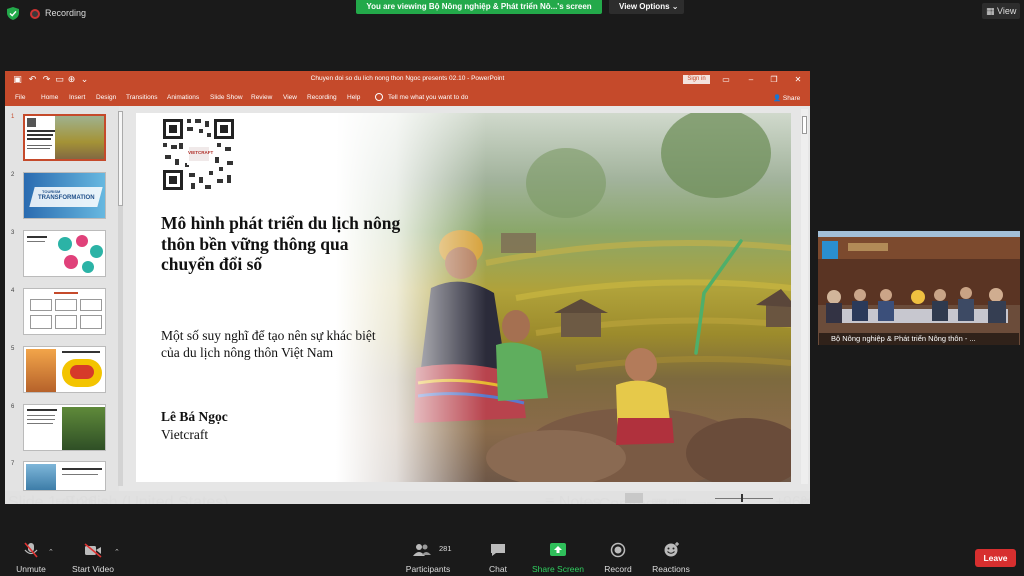 The height and width of the screenshot is (576, 1024). What do you see at coordinates (428, 569) in the screenshot?
I see `participants-label: Participants` at bounding box center [428, 569].